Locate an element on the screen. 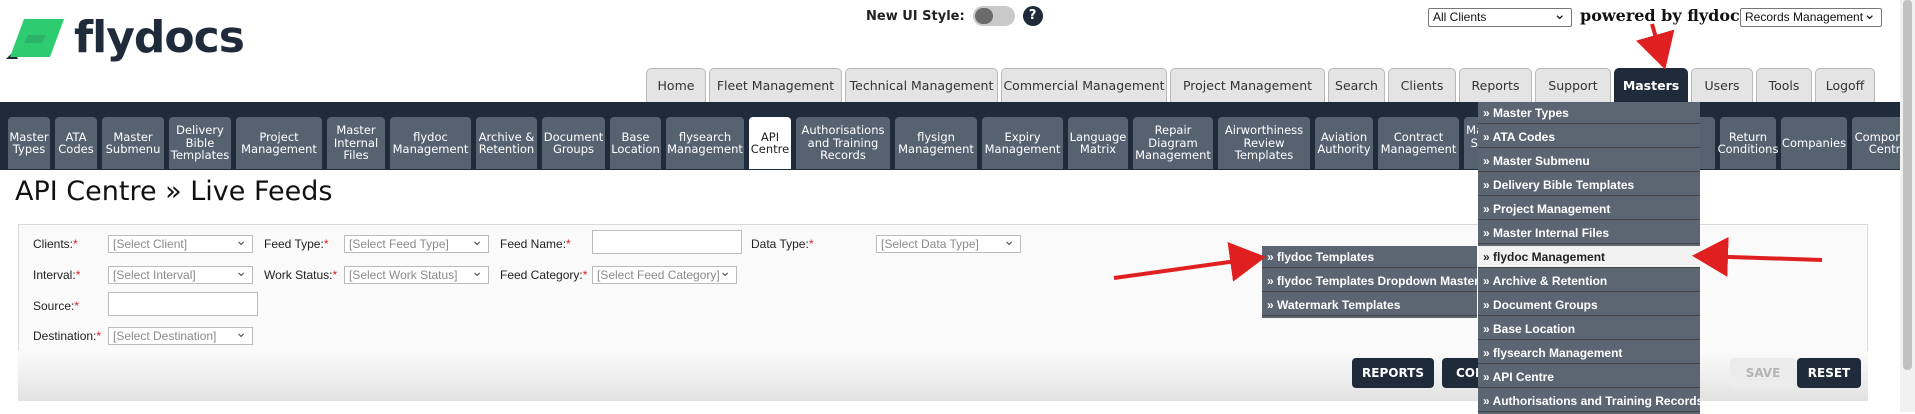 This screenshot has height=414, width=1915. masters-menu-item-master-internal-files: » Master Internal Files is located at coordinates (1589, 233).